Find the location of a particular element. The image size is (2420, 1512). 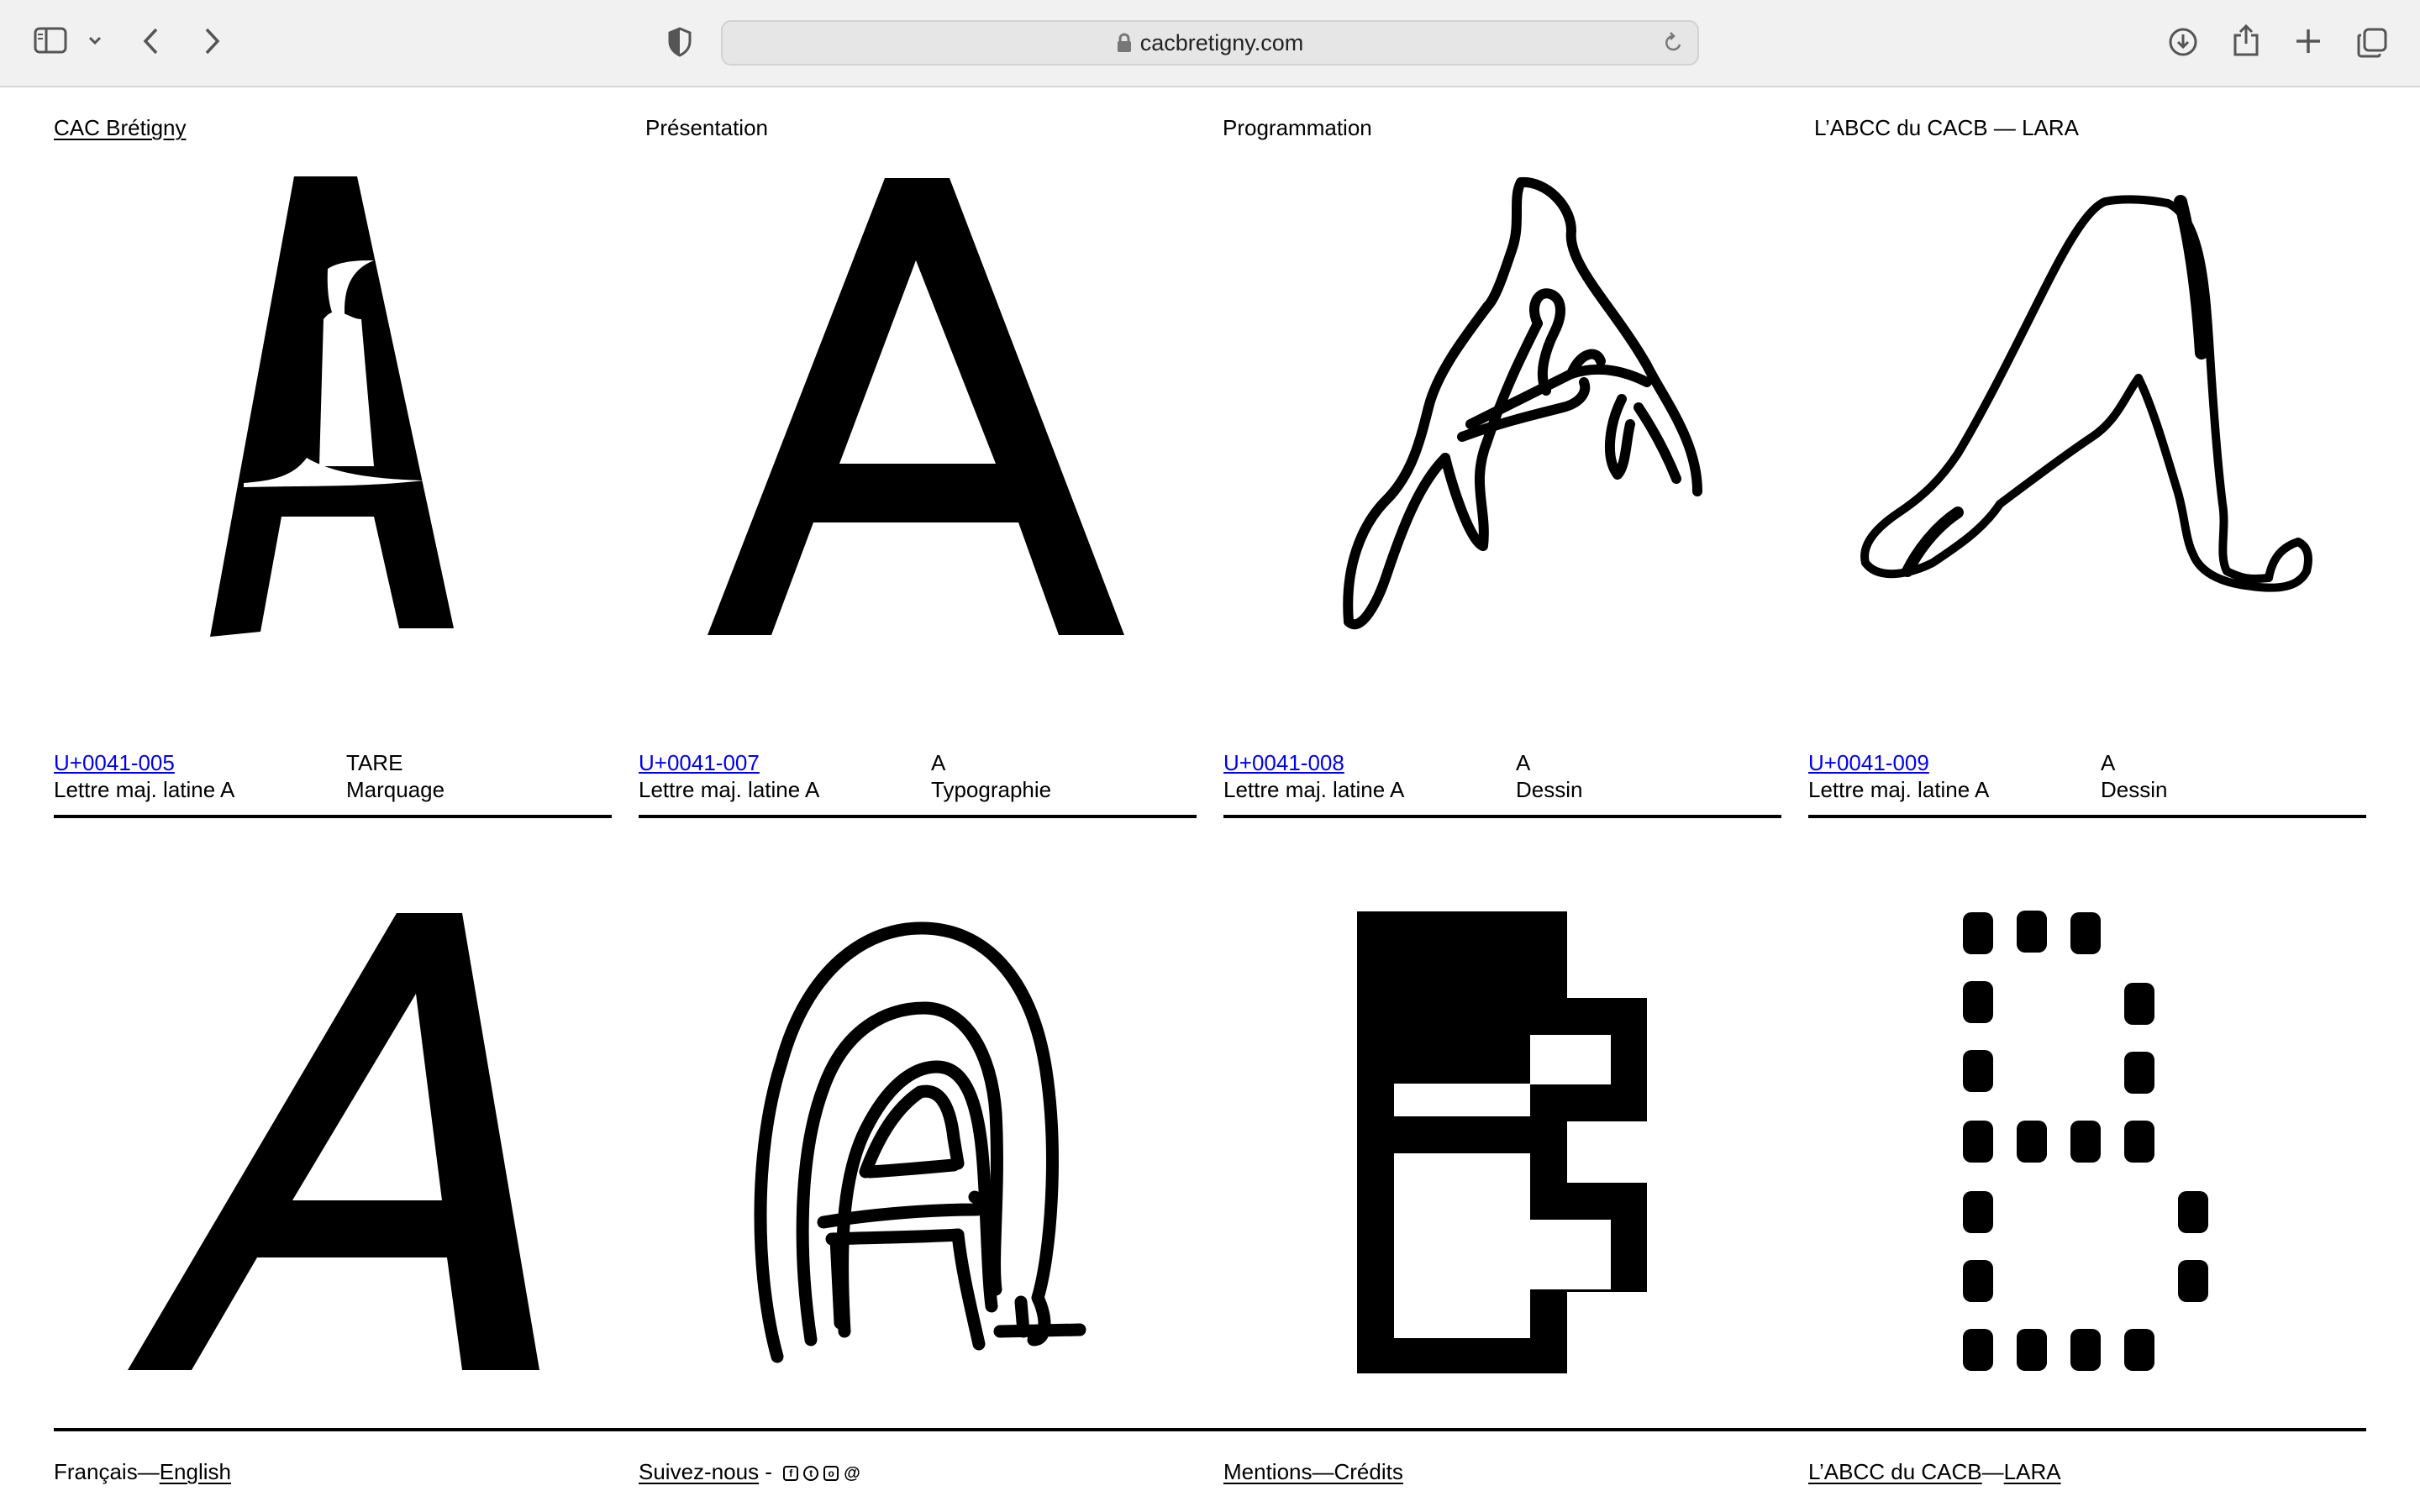

card-category: Typographie is located at coordinates (992, 789).